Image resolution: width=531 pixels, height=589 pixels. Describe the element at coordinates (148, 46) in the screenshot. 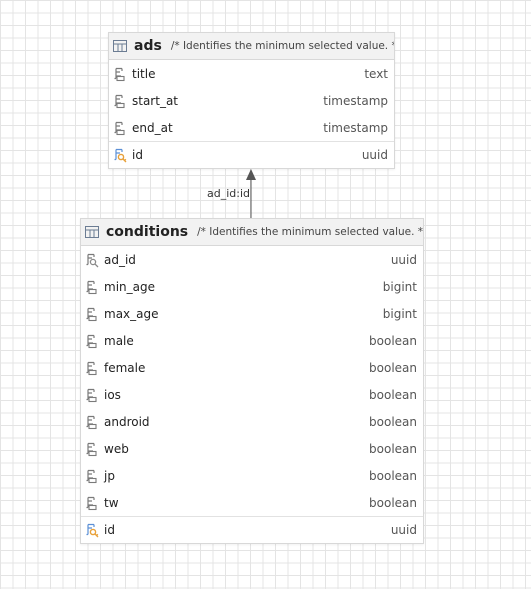

I see `table-ads-name: ads` at that location.